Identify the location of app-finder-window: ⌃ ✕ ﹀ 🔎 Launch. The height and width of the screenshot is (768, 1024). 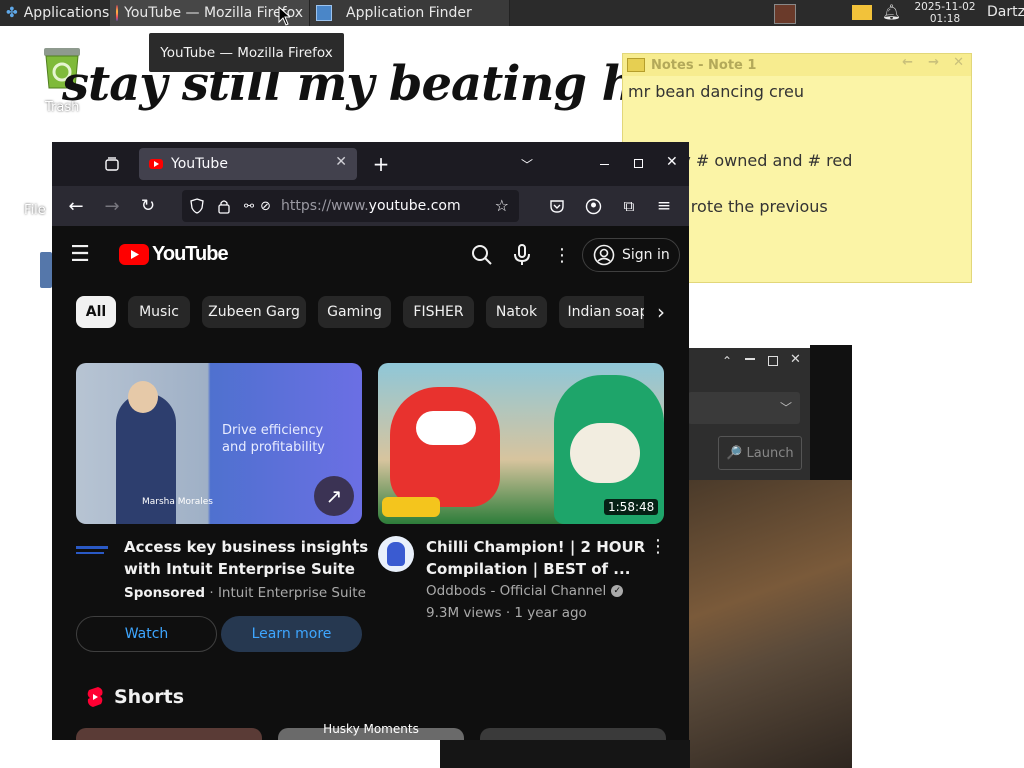
(750, 414).